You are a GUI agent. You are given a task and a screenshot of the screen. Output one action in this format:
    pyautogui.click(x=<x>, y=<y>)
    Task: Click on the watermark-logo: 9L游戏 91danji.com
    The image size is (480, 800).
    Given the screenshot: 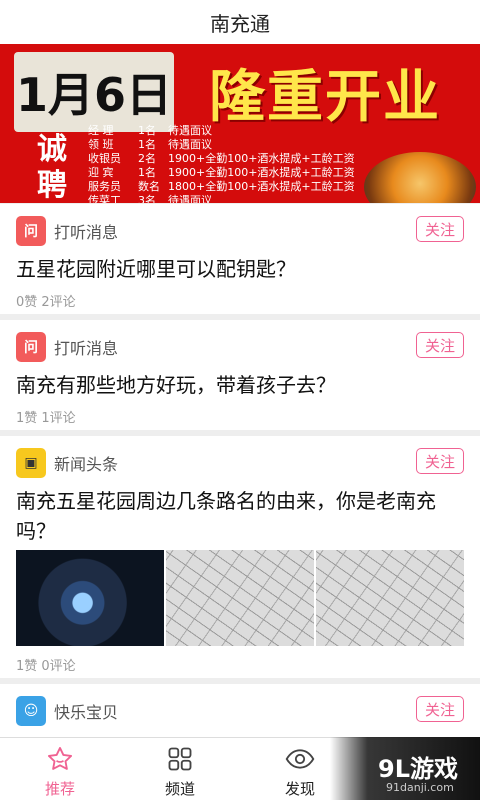 What is the action you would take?
    pyautogui.click(x=405, y=768)
    